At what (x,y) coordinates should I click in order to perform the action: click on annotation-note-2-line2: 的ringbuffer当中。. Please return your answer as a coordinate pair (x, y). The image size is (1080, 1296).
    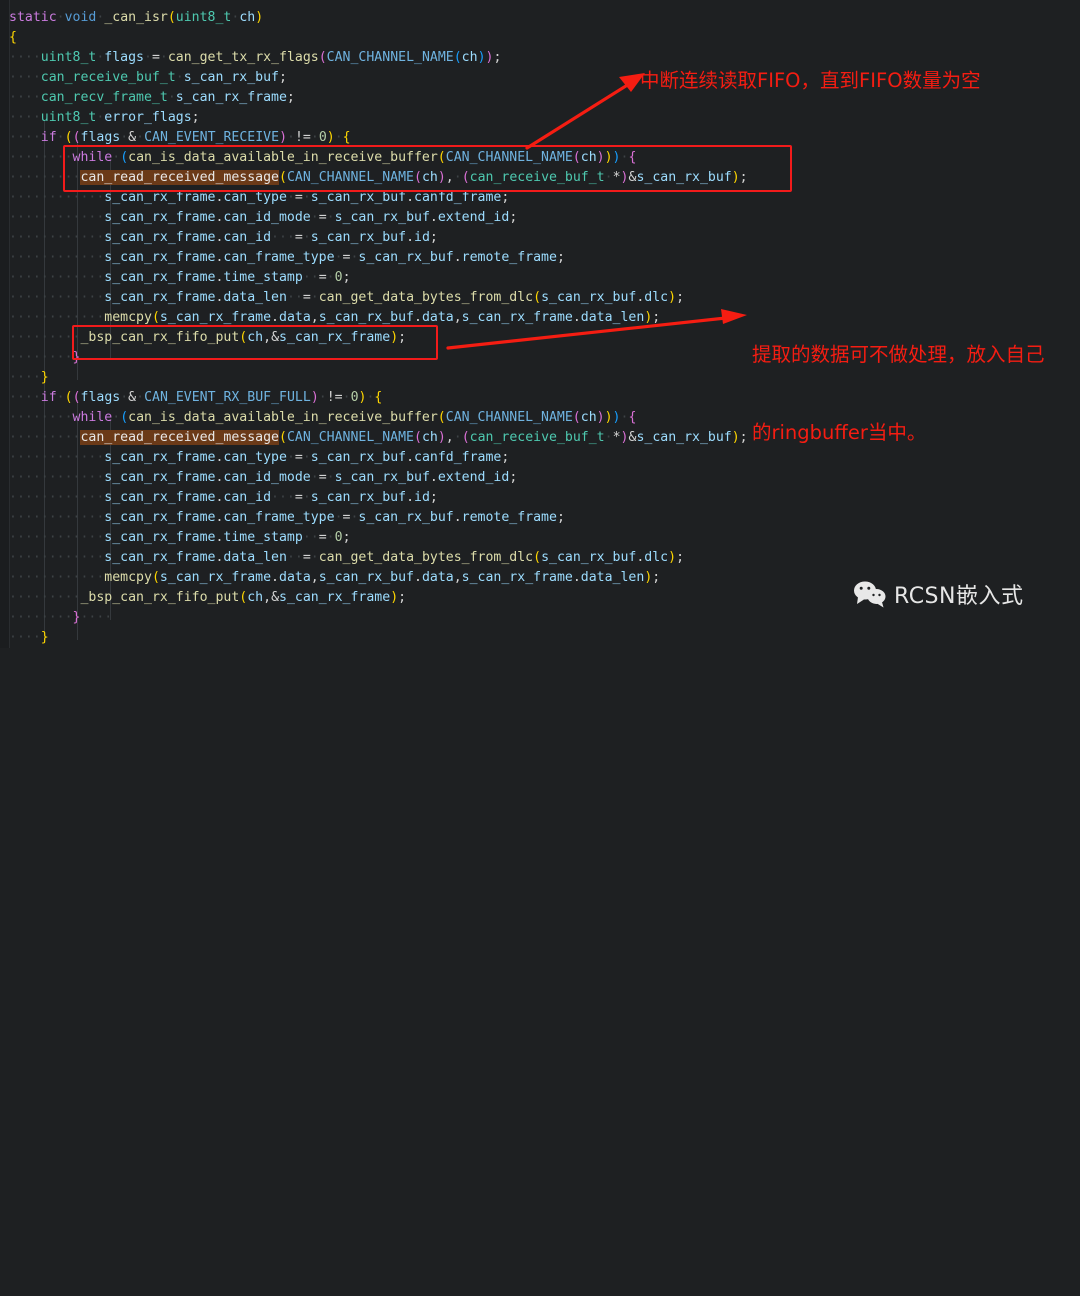
    Looking at the image, I should click on (839, 432).